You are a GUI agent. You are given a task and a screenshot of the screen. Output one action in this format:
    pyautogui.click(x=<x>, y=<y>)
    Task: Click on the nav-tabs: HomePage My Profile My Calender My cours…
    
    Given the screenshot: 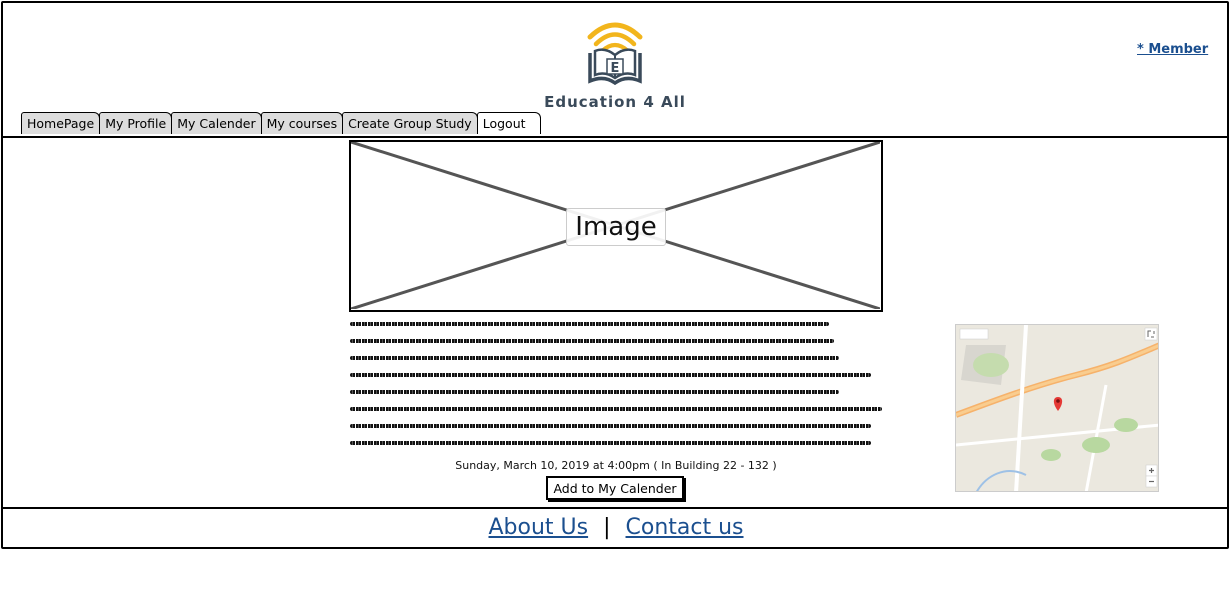 What is the action you would take?
    pyautogui.click(x=281, y=122)
    